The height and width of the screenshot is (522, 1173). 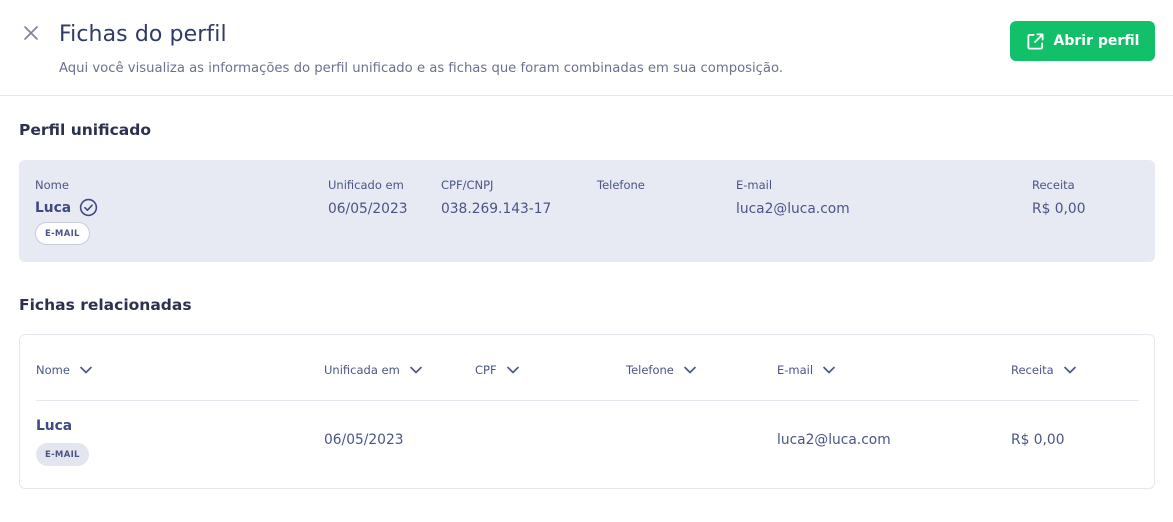 What do you see at coordinates (368, 209) in the screenshot?
I see `unified-at-value: 06/05/2023` at bounding box center [368, 209].